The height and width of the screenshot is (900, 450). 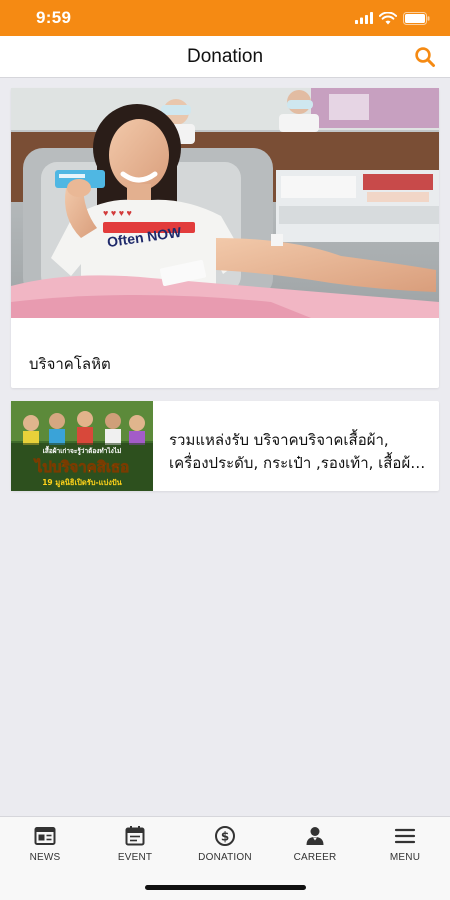 I want to click on dollar-coin-icon: $, so click(x=225, y=836).